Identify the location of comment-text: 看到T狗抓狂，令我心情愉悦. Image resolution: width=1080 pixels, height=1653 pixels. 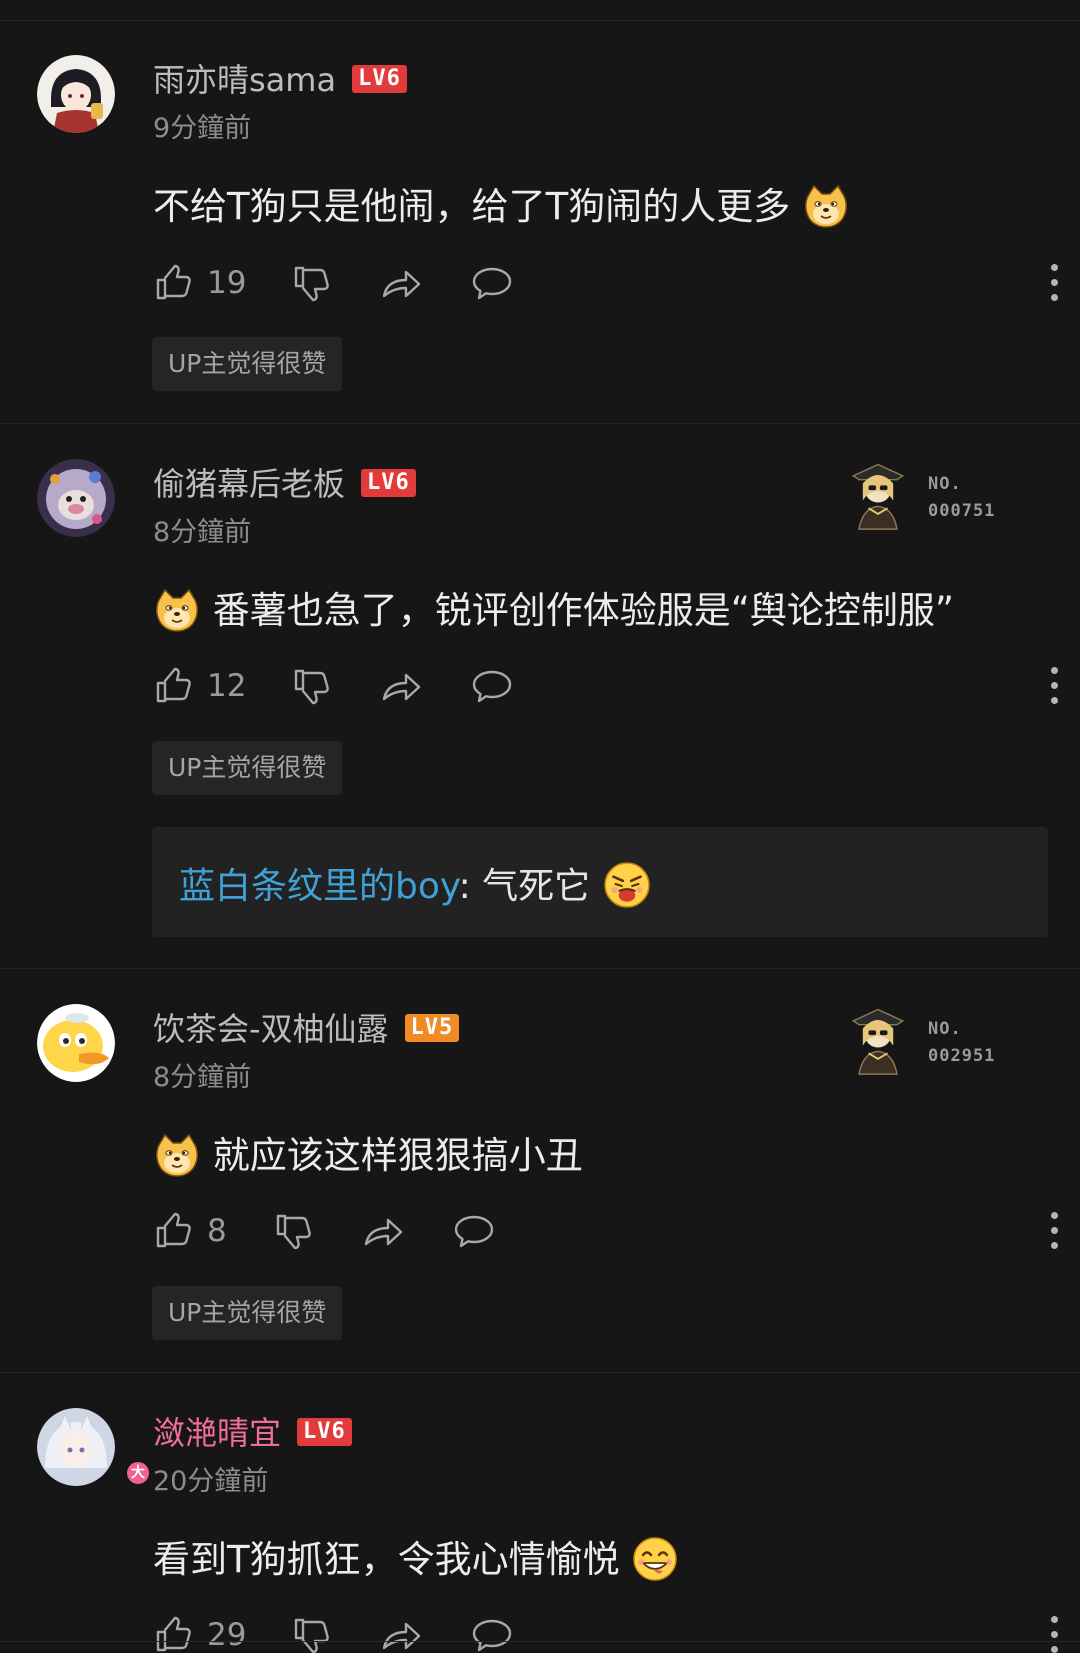
(416, 1557).